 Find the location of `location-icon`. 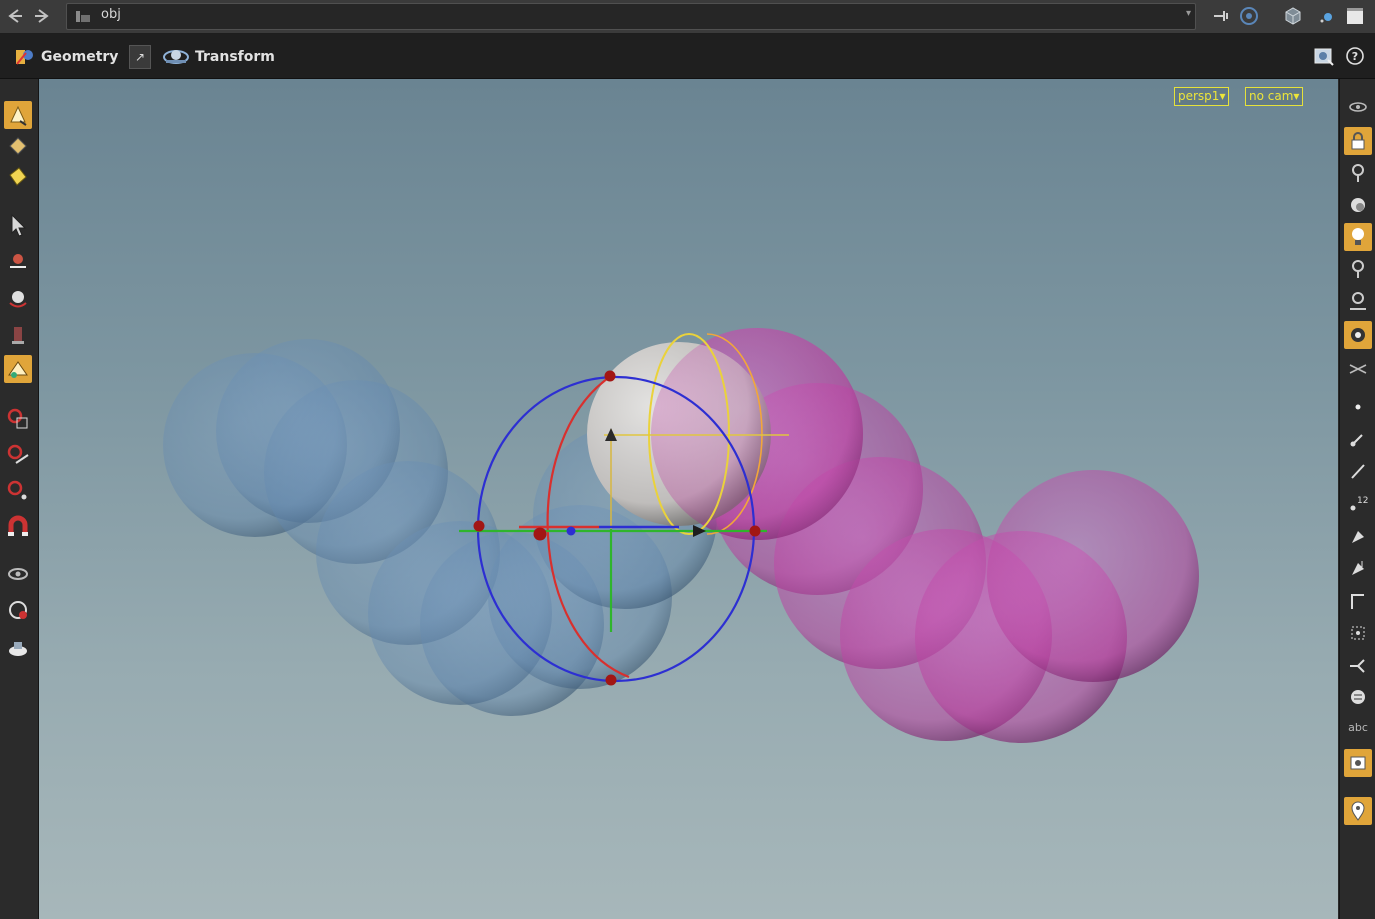

location-icon is located at coordinates (1358, 301).